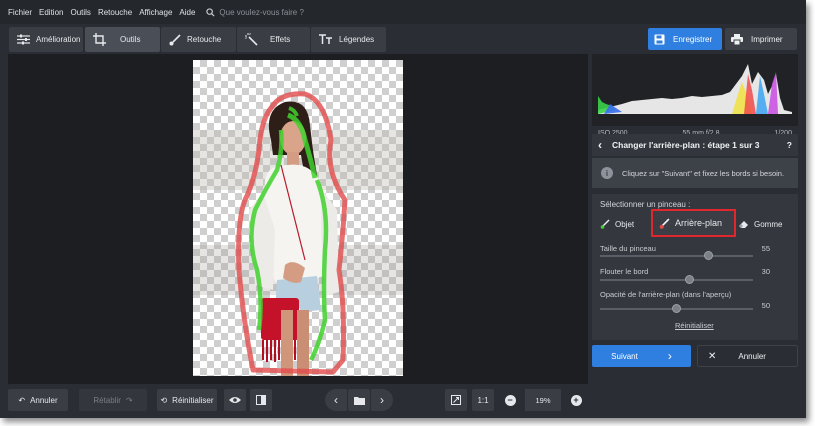  What do you see at coordinates (752, 356) in the screenshot?
I see `cancel-label: Annuler` at bounding box center [752, 356].